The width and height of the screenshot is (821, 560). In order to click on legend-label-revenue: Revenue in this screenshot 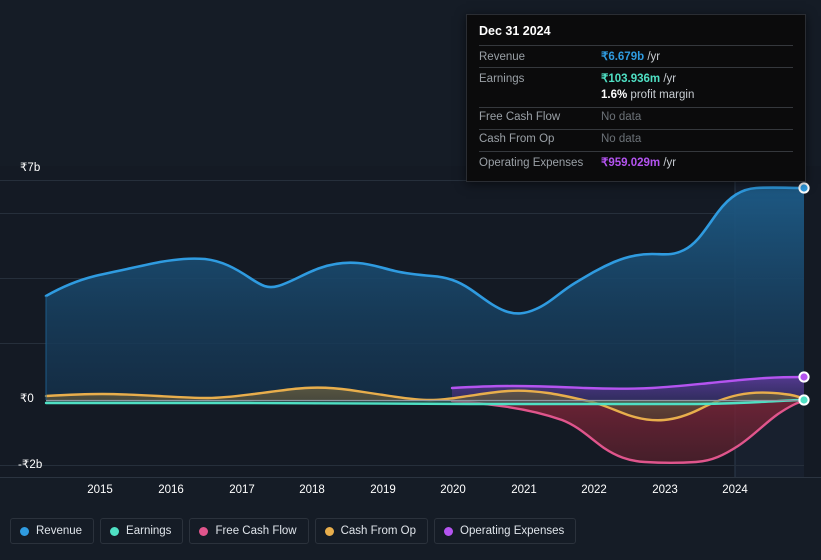, I will do `click(59, 531)`.